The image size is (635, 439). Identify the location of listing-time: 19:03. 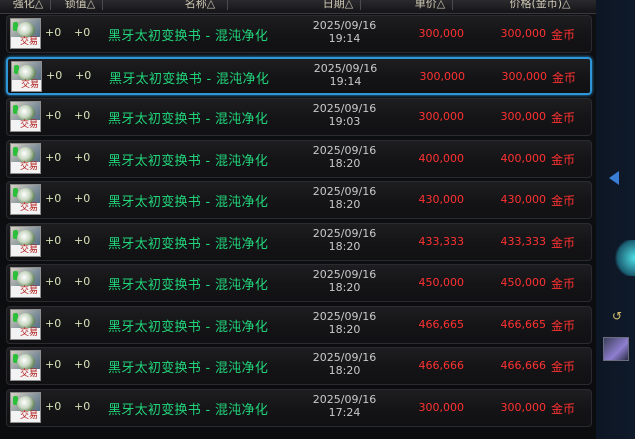
(344, 121).